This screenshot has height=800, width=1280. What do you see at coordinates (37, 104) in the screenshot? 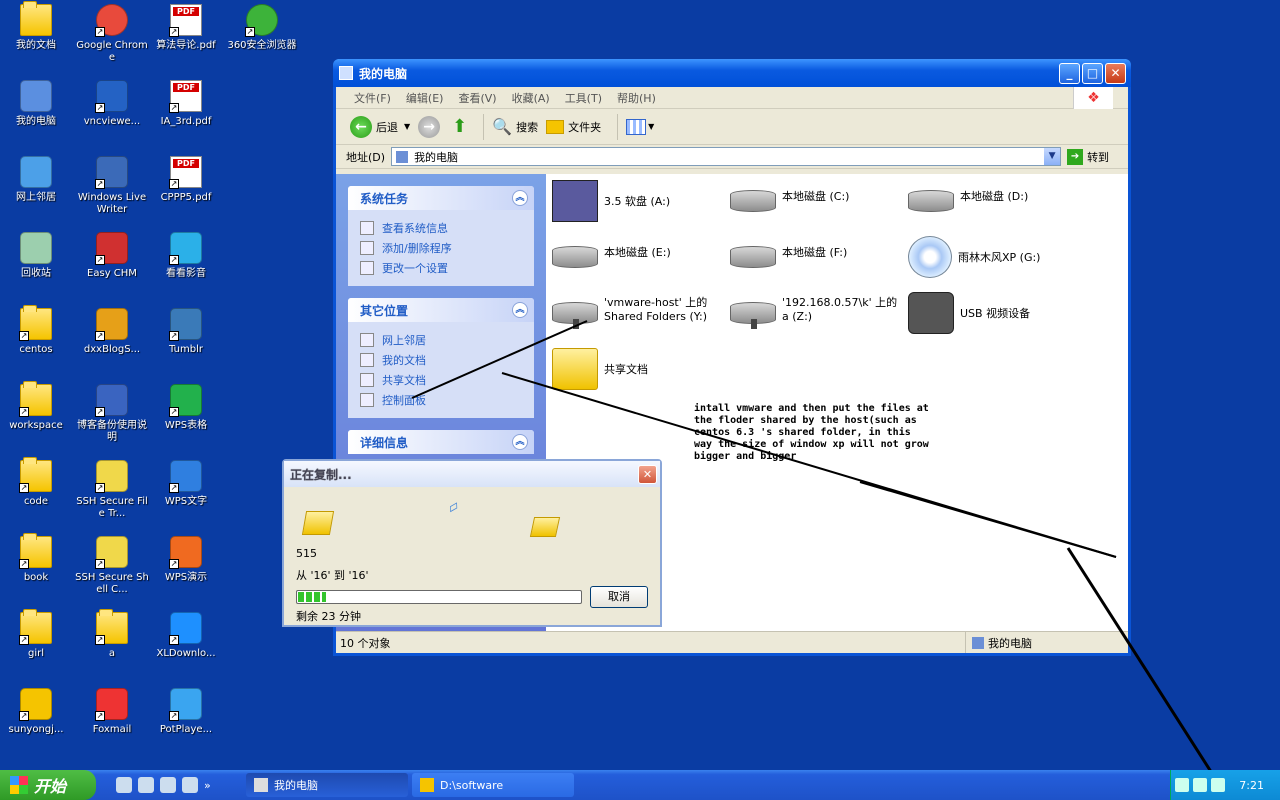
I see `desktop-icon-computer: 我的电脑` at bounding box center [37, 104].